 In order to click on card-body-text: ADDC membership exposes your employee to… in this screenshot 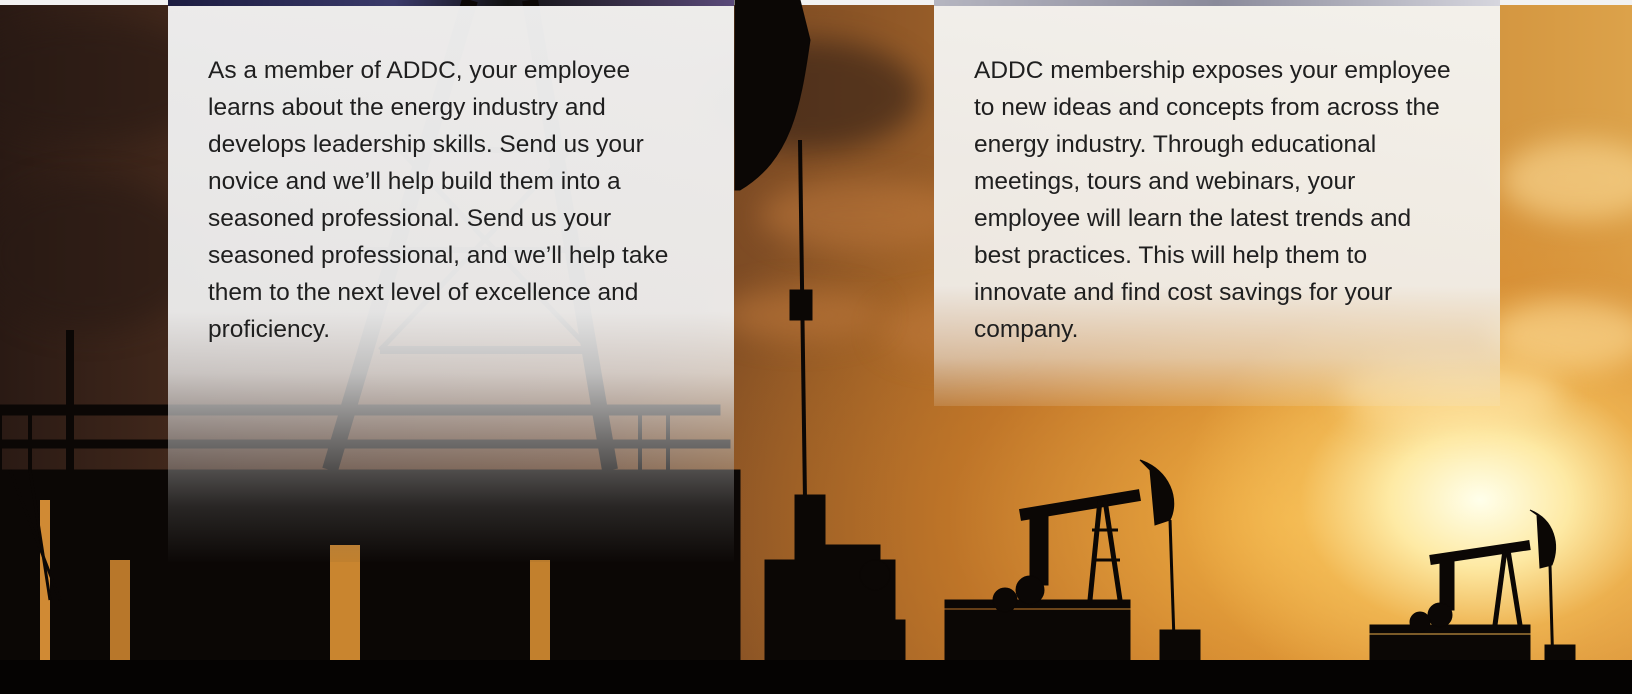, I will do `click(1212, 200)`.